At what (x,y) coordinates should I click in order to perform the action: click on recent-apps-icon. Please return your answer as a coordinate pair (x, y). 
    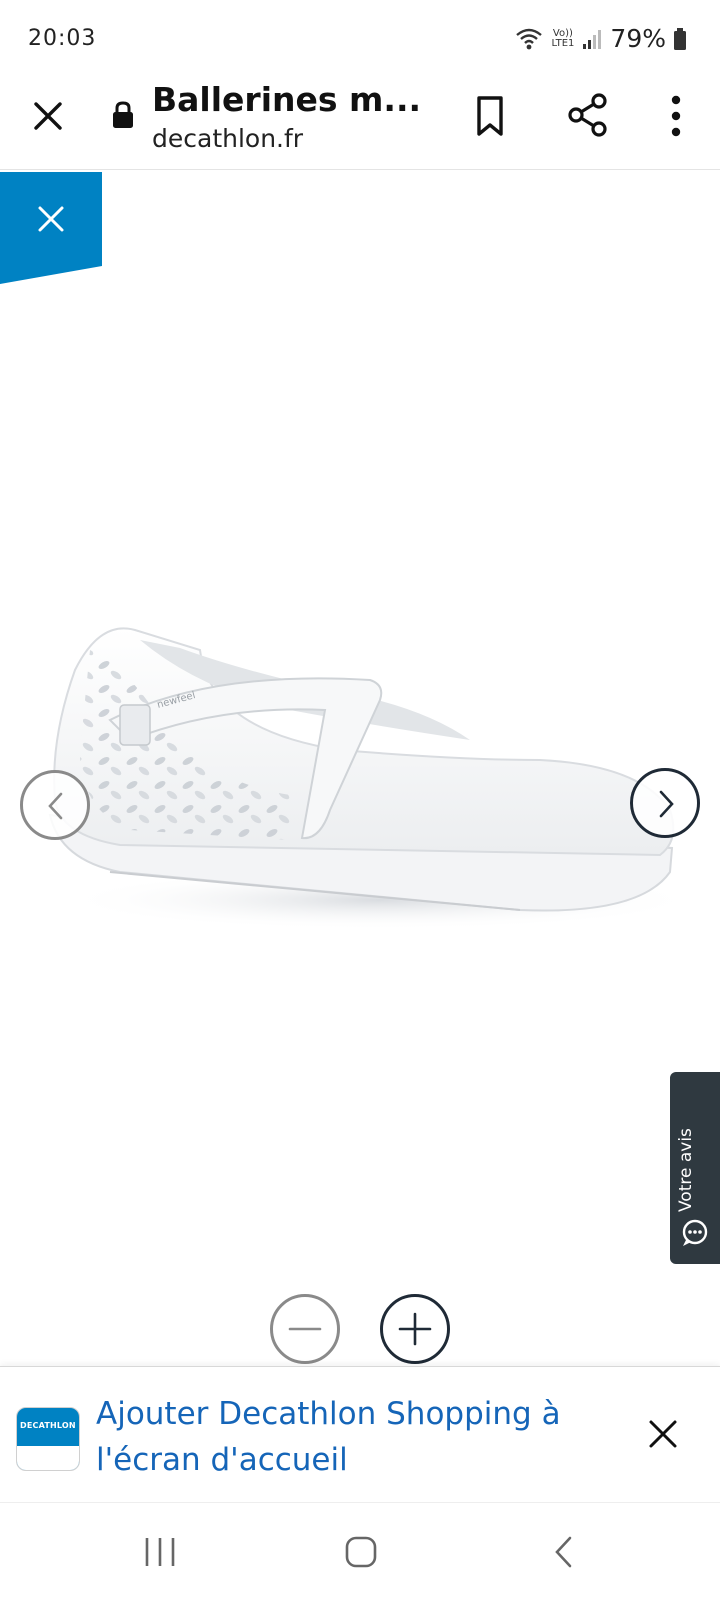
    Looking at the image, I should click on (160, 1552).